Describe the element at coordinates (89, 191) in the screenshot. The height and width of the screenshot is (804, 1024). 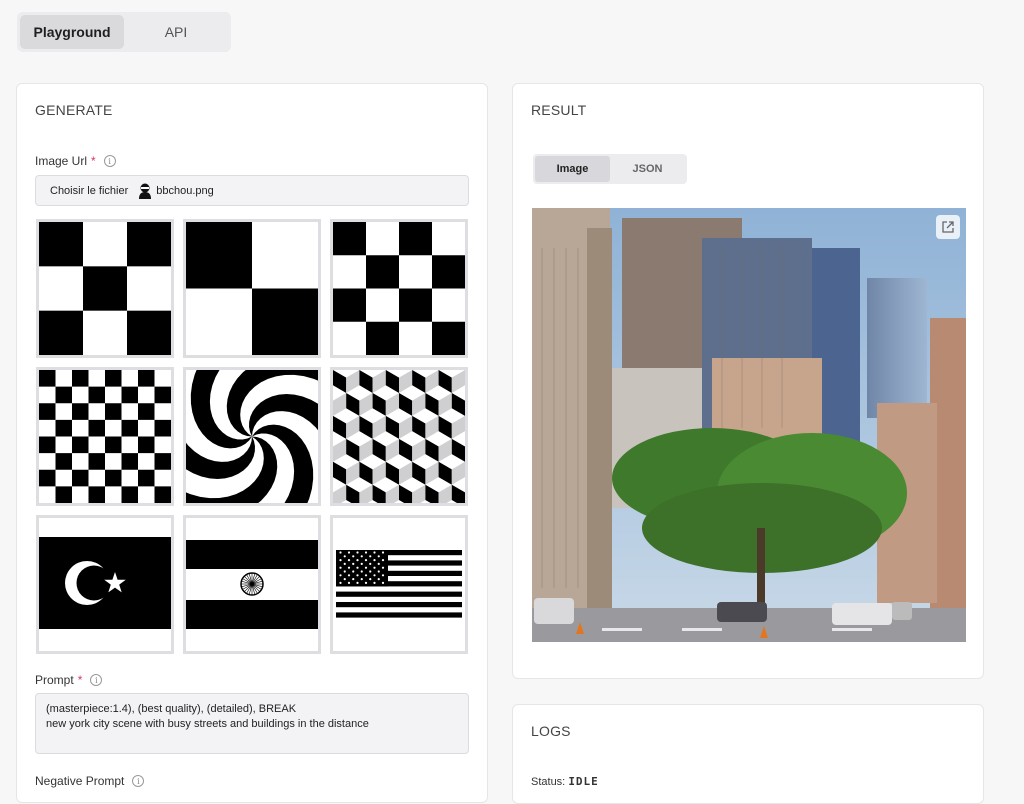
I see `choose-file-button: Choisir le fichier` at that location.